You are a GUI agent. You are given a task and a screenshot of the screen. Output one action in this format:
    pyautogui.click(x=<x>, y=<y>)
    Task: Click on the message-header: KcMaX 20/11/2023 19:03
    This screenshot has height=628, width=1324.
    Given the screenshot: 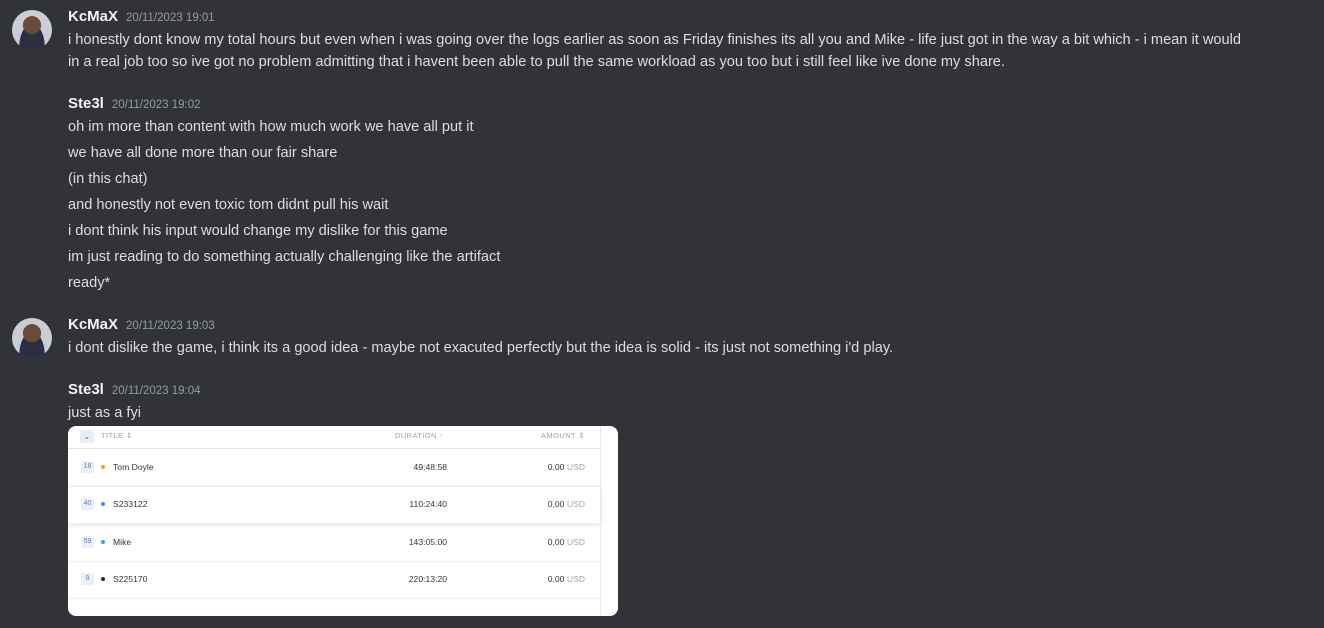 What is the action you would take?
    pyautogui.click(x=141, y=326)
    